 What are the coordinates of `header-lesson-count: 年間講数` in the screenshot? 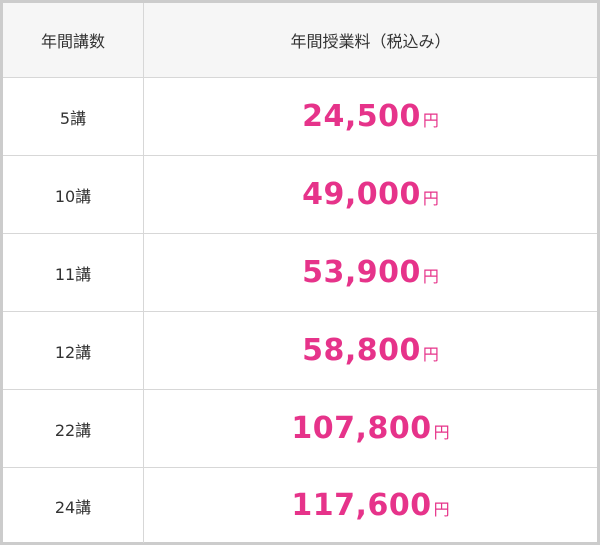 It's located at (73, 40).